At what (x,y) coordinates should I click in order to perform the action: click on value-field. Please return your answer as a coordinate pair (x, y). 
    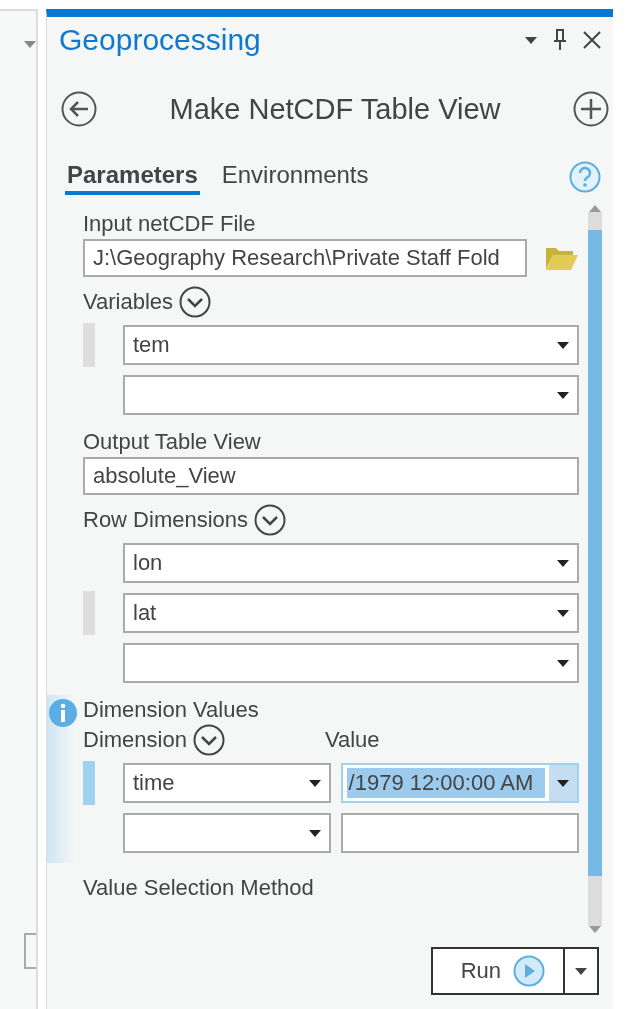
    Looking at the image, I should click on (459, 833).